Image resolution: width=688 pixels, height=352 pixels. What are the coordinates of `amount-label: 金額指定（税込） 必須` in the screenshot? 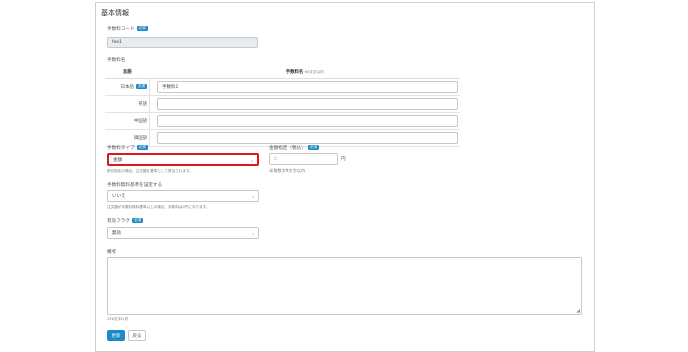 It's located at (294, 148).